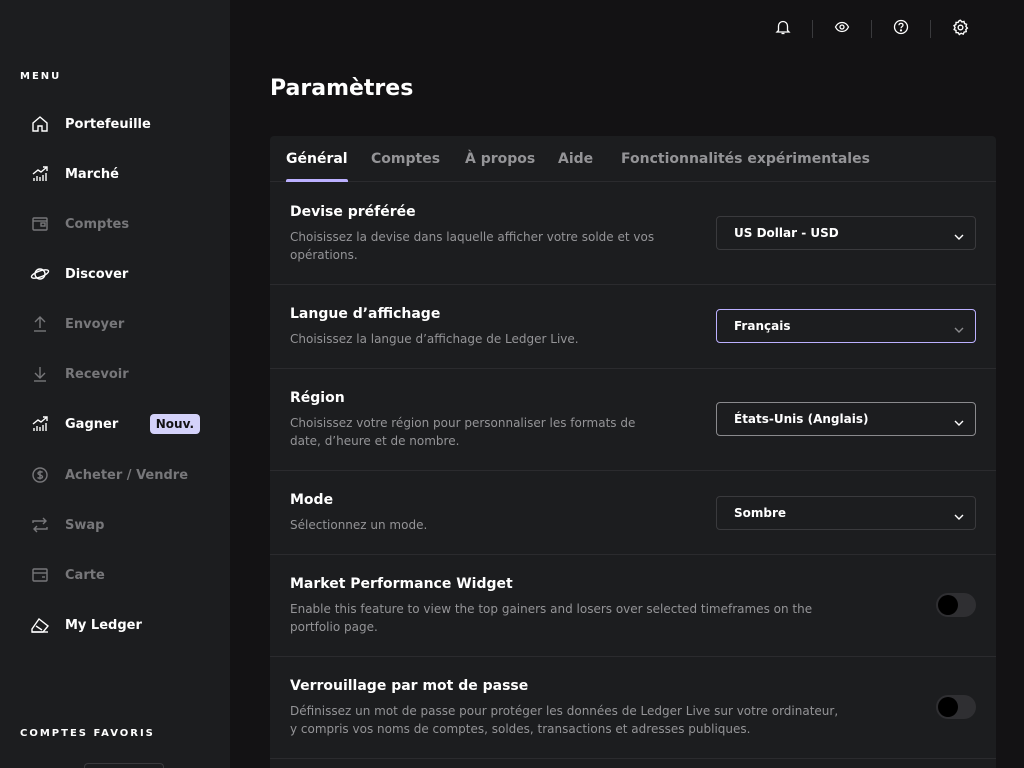 Image resolution: width=1024 pixels, height=768 pixels. I want to click on setting-title: Langue d’affichage, so click(365, 314).